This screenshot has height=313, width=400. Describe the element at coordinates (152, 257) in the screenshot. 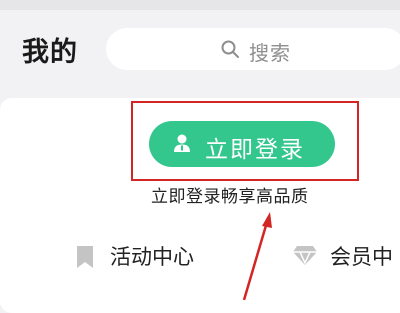

I see `menu-item-label: 活动中心` at that location.